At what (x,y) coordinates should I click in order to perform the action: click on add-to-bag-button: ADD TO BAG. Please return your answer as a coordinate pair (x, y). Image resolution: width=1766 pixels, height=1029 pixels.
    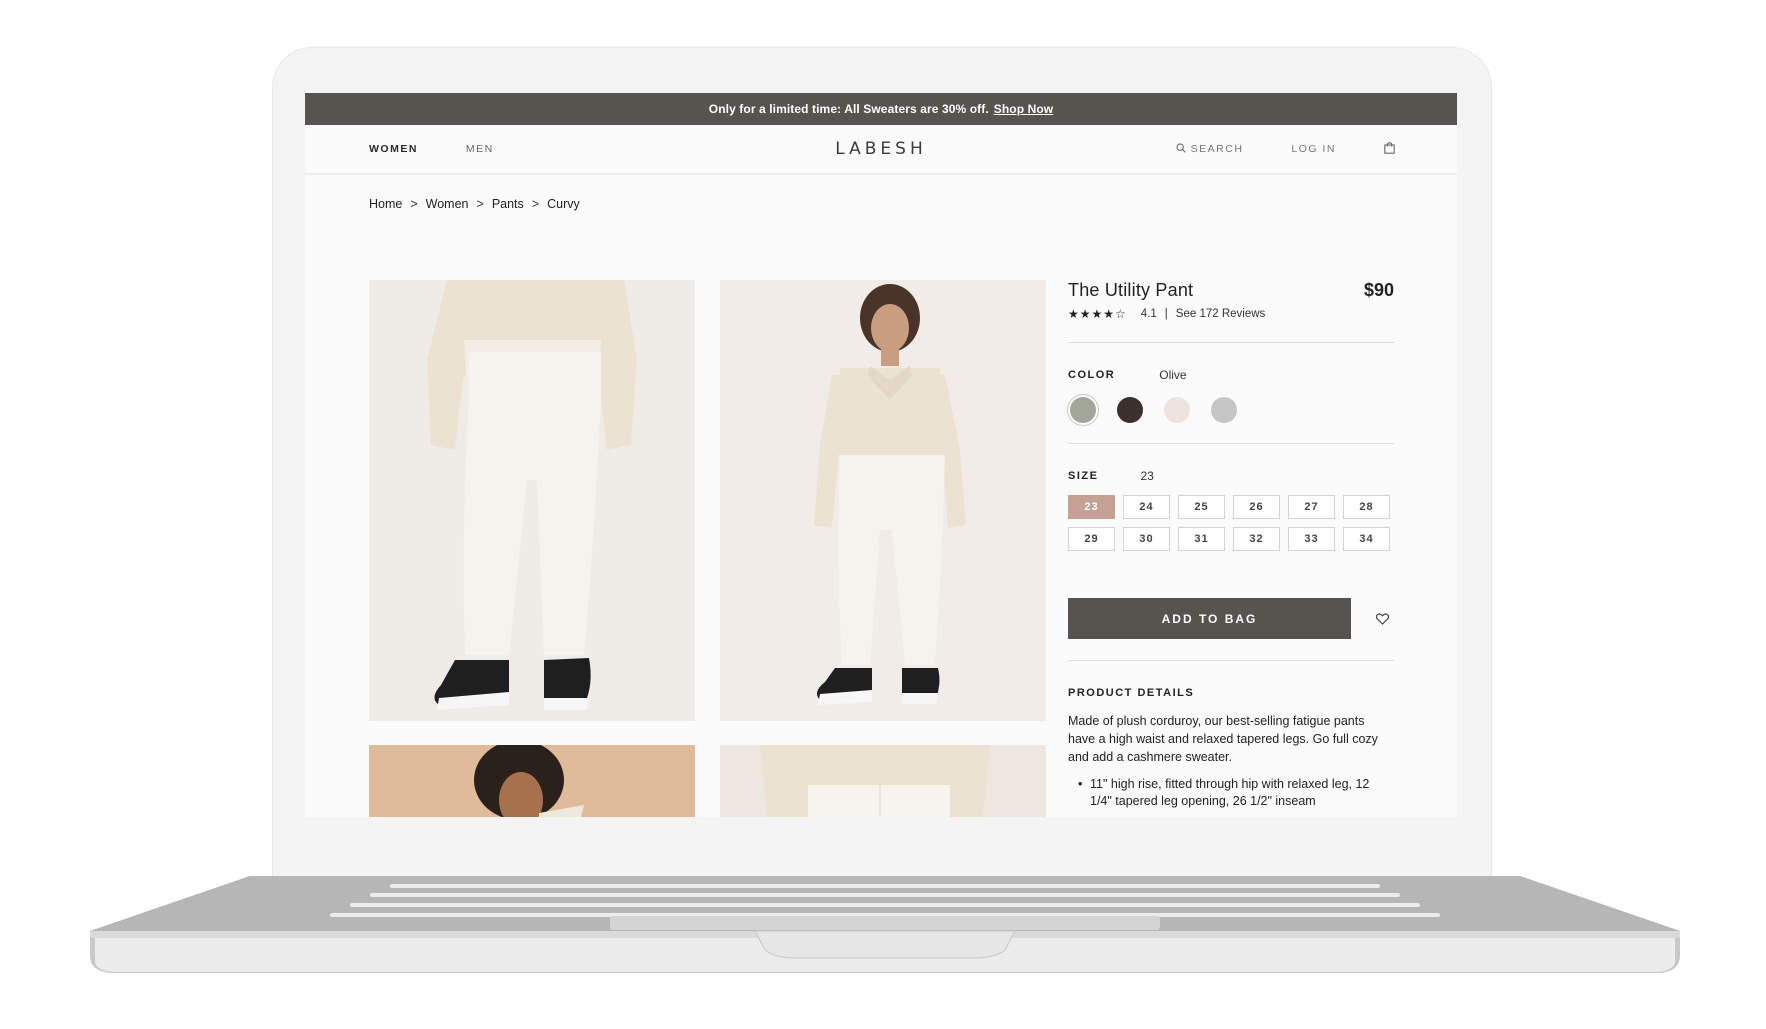
    Looking at the image, I should click on (1209, 618).